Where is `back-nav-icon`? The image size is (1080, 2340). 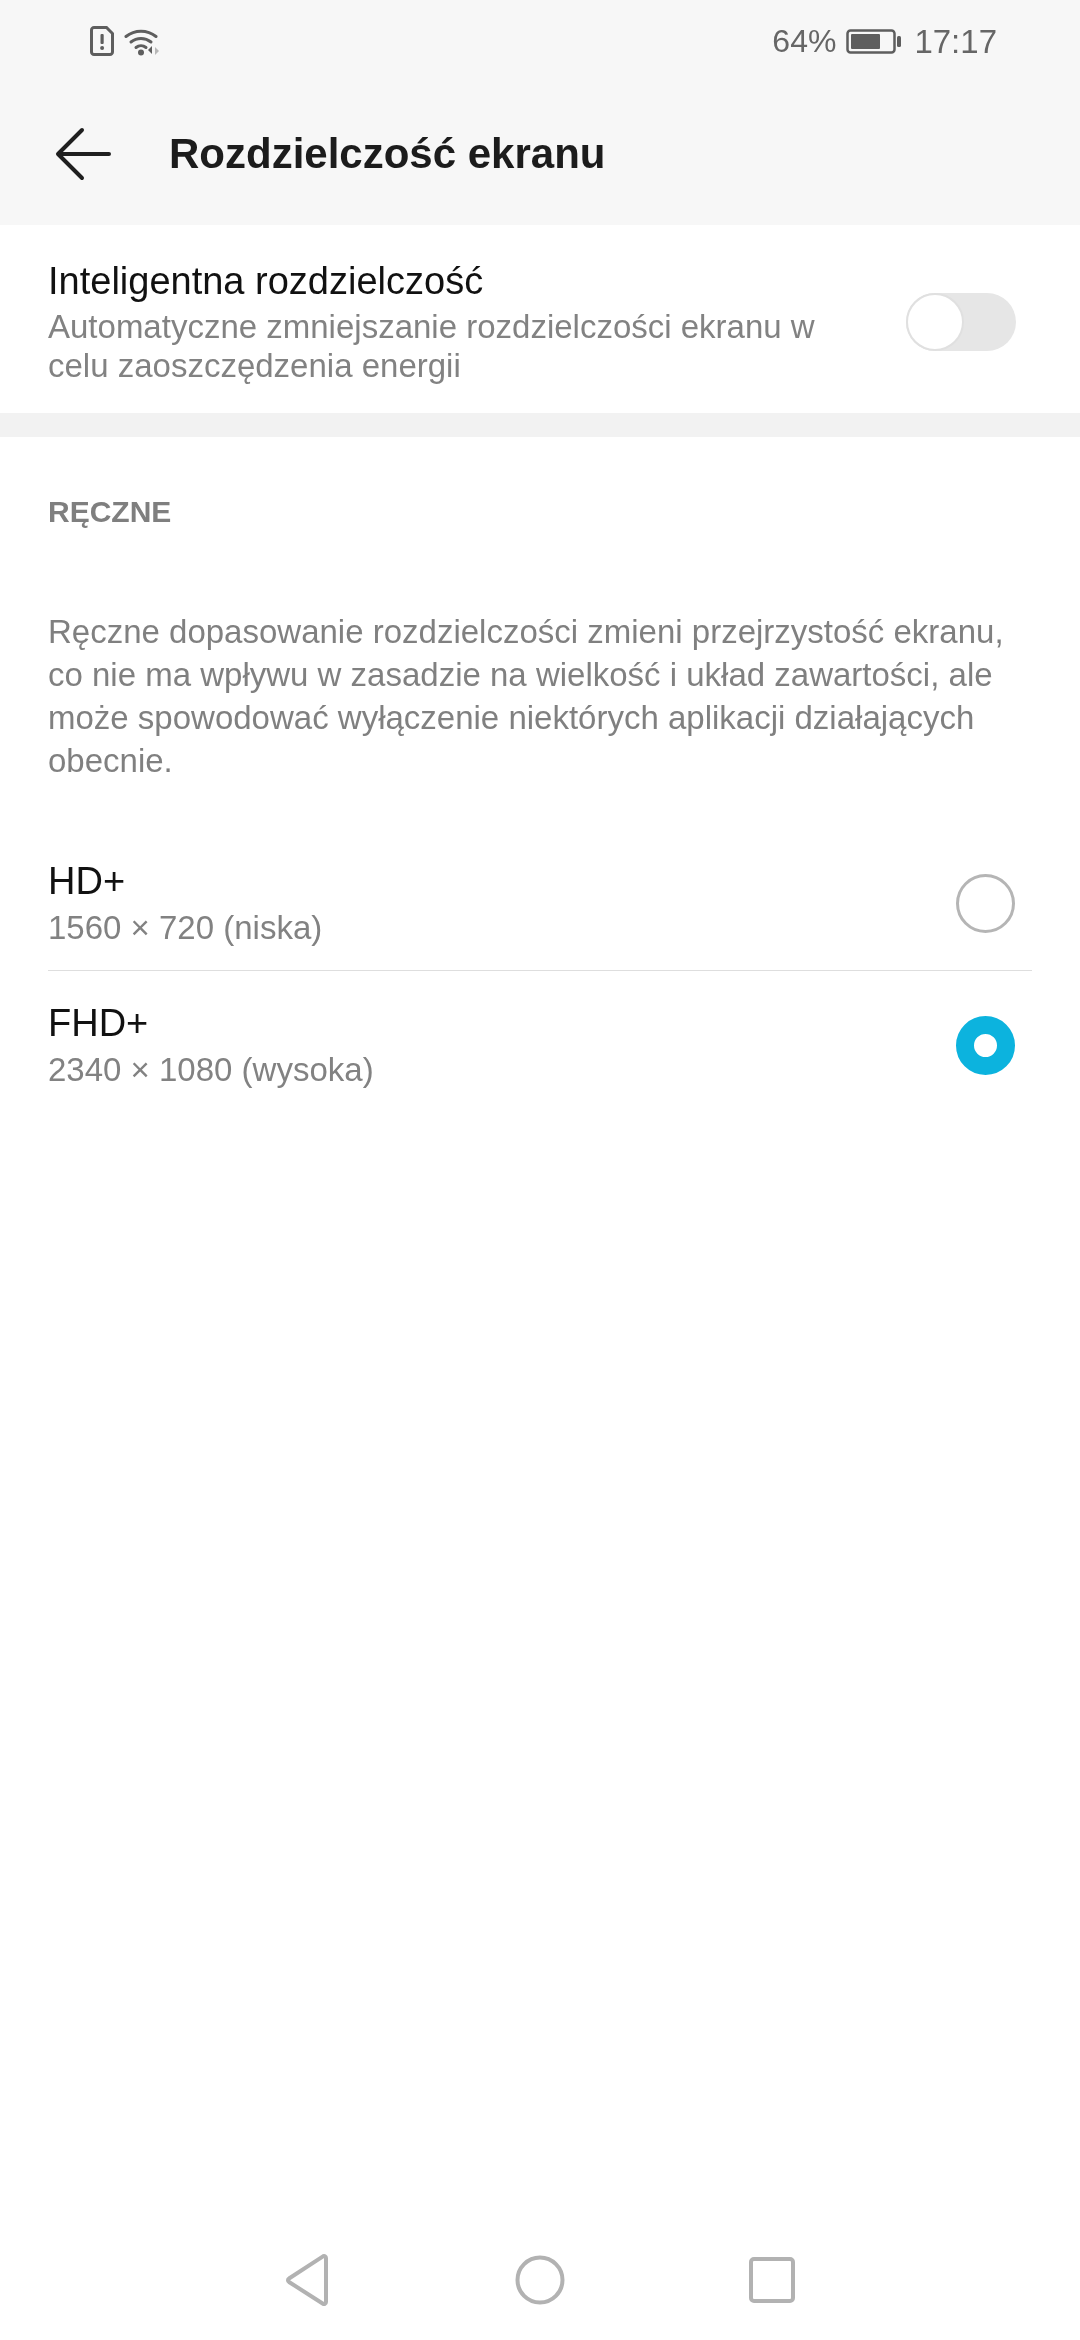
back-nav-icon is located at coordinates (308, 2280).